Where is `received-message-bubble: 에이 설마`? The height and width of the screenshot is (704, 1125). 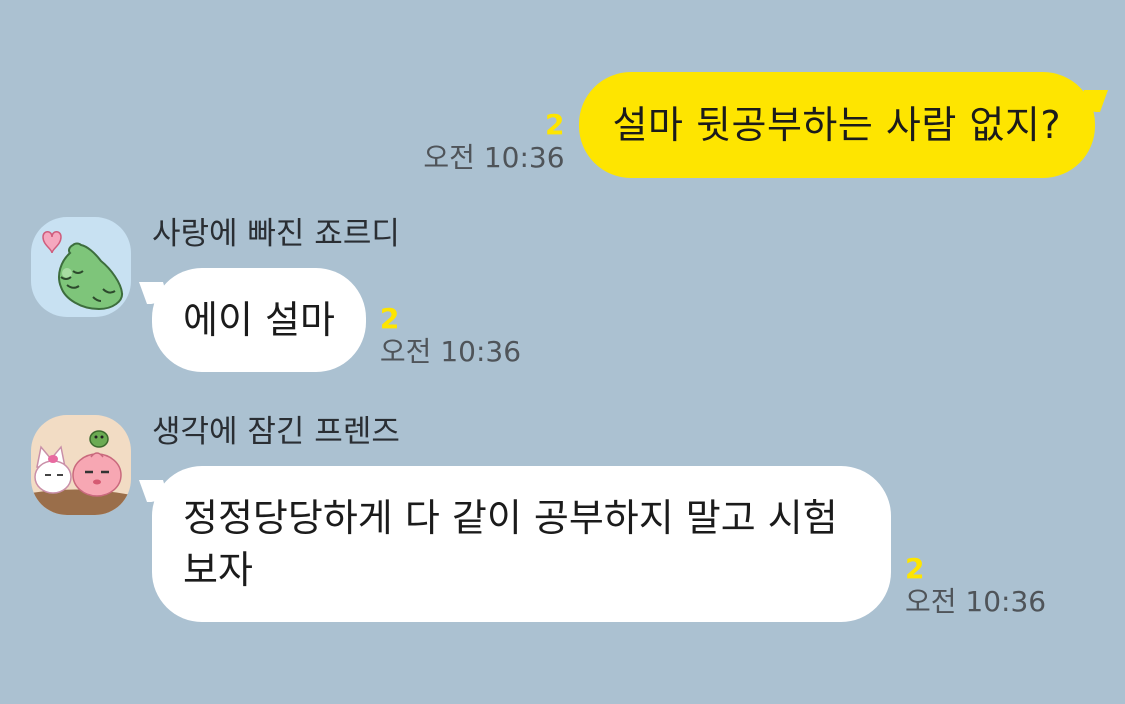
received-message-bubble: 에이 설마 is located at coordinates (259, 320).